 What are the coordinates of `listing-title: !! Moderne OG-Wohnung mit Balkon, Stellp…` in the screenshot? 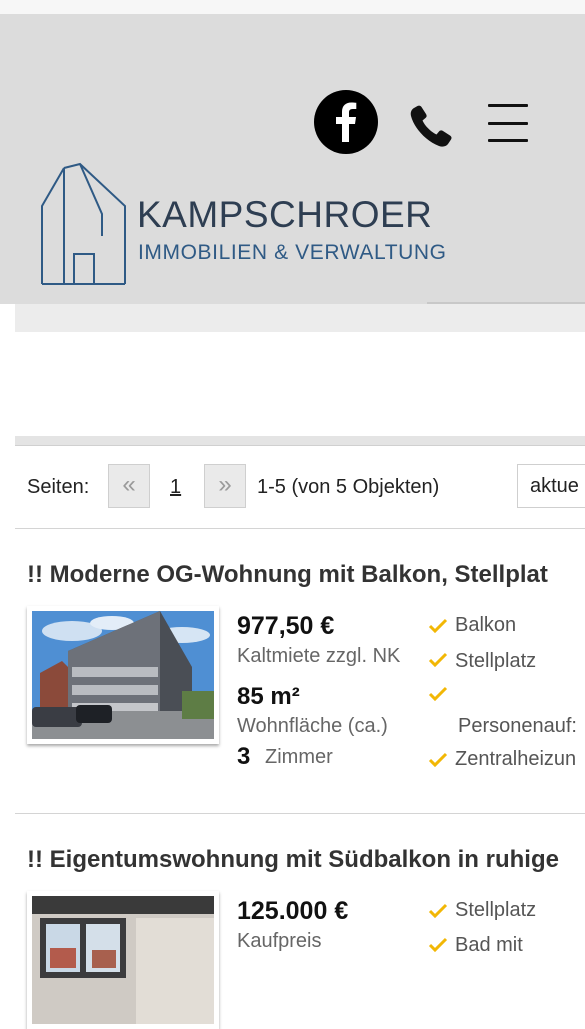 It's located at (287, 575).